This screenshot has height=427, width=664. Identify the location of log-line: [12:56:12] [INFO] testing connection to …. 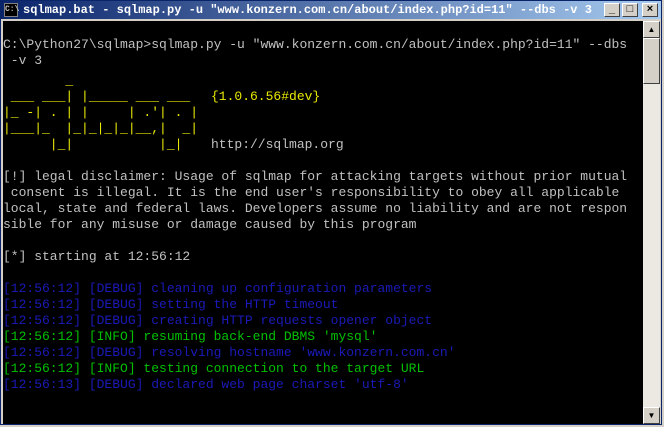
(214, 368).